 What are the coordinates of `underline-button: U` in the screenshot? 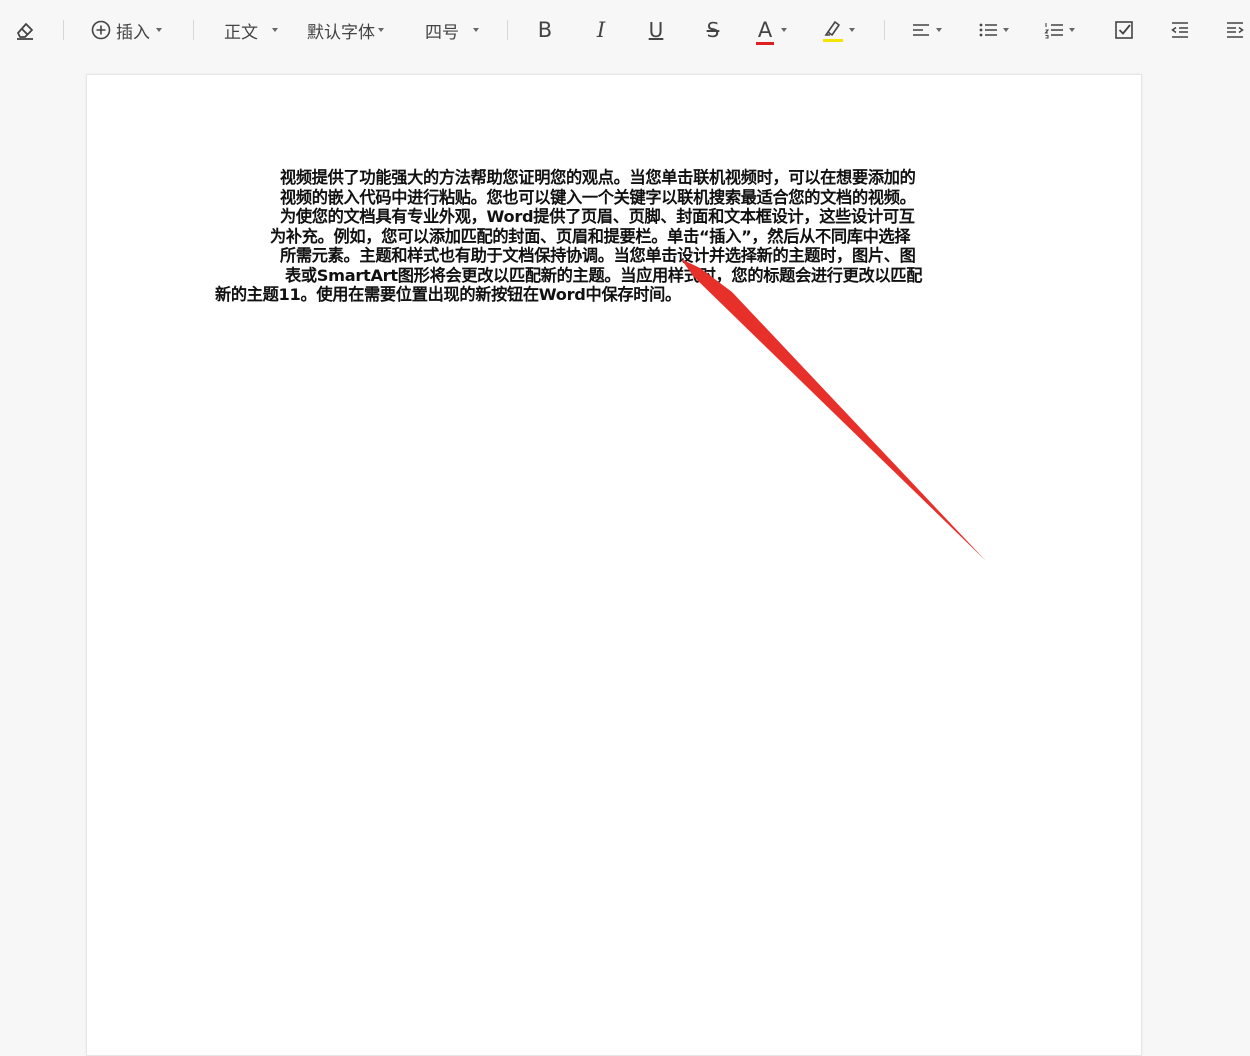 It's located at (656, 30).